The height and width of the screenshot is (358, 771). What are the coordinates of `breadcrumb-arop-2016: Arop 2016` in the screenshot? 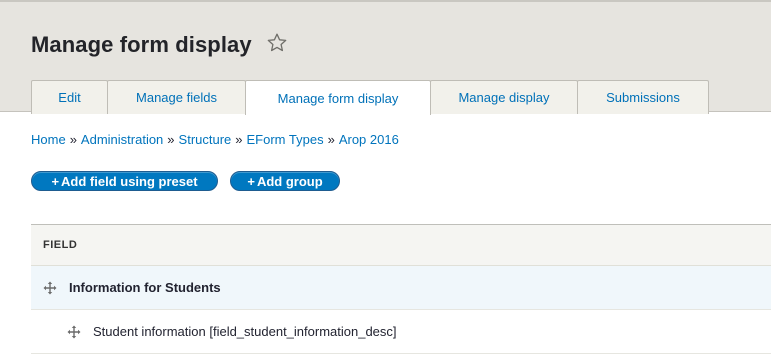 It's located at (369, 139).